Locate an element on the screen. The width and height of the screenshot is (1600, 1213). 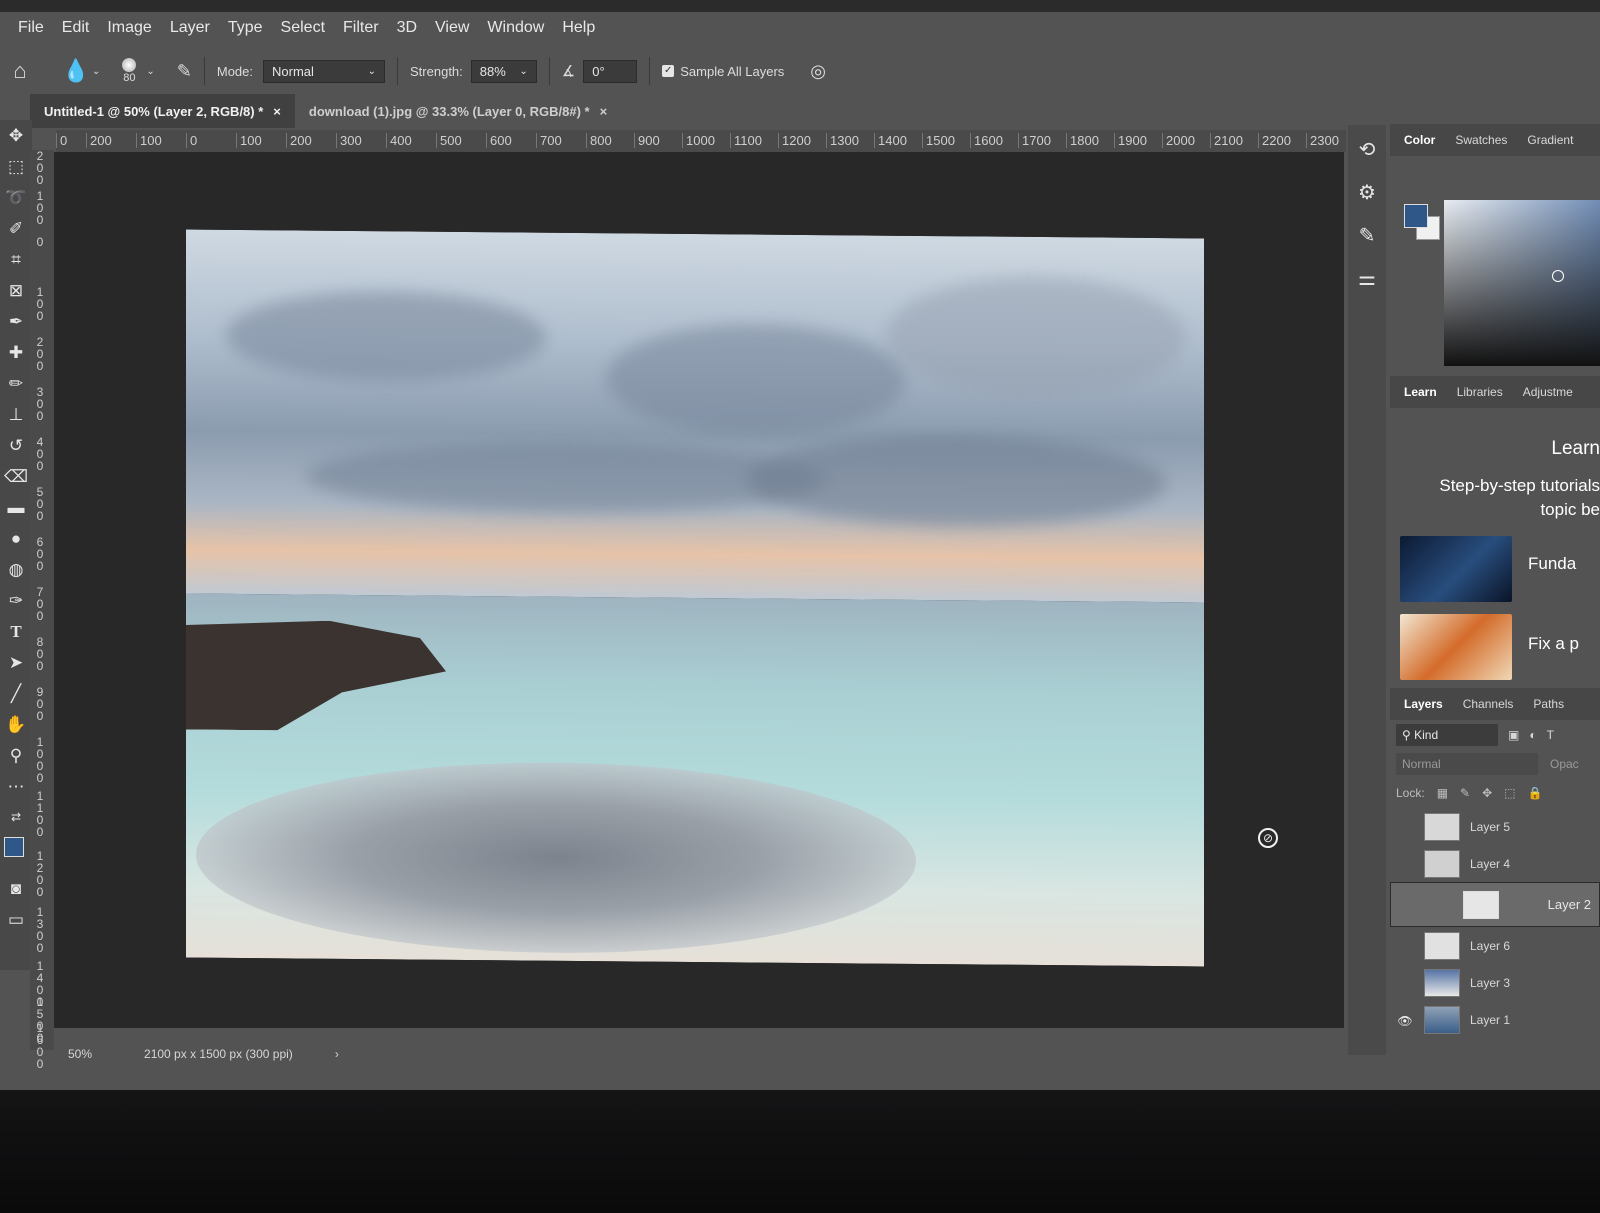
quick-select-tool-icon: ✐ is located at coordinates (16, 228).